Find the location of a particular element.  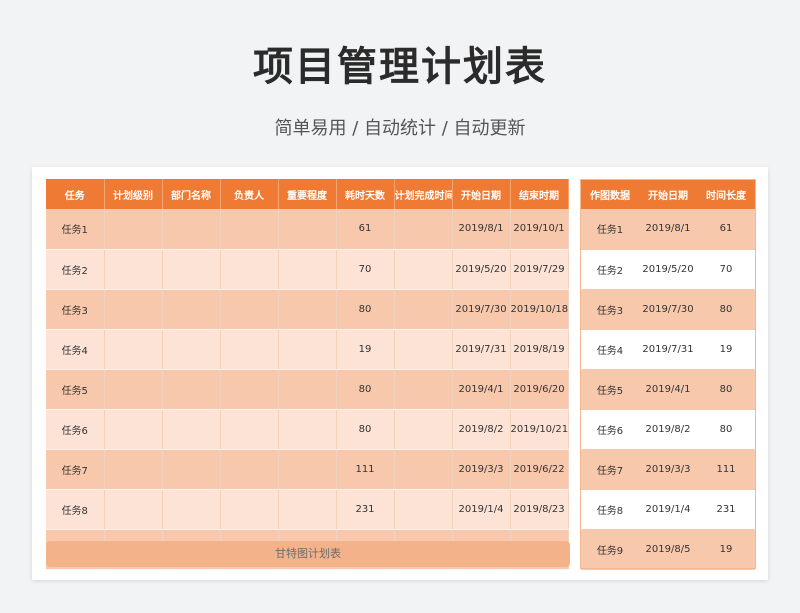

main-column-header: 任务 is located at coordinates (75, 194).